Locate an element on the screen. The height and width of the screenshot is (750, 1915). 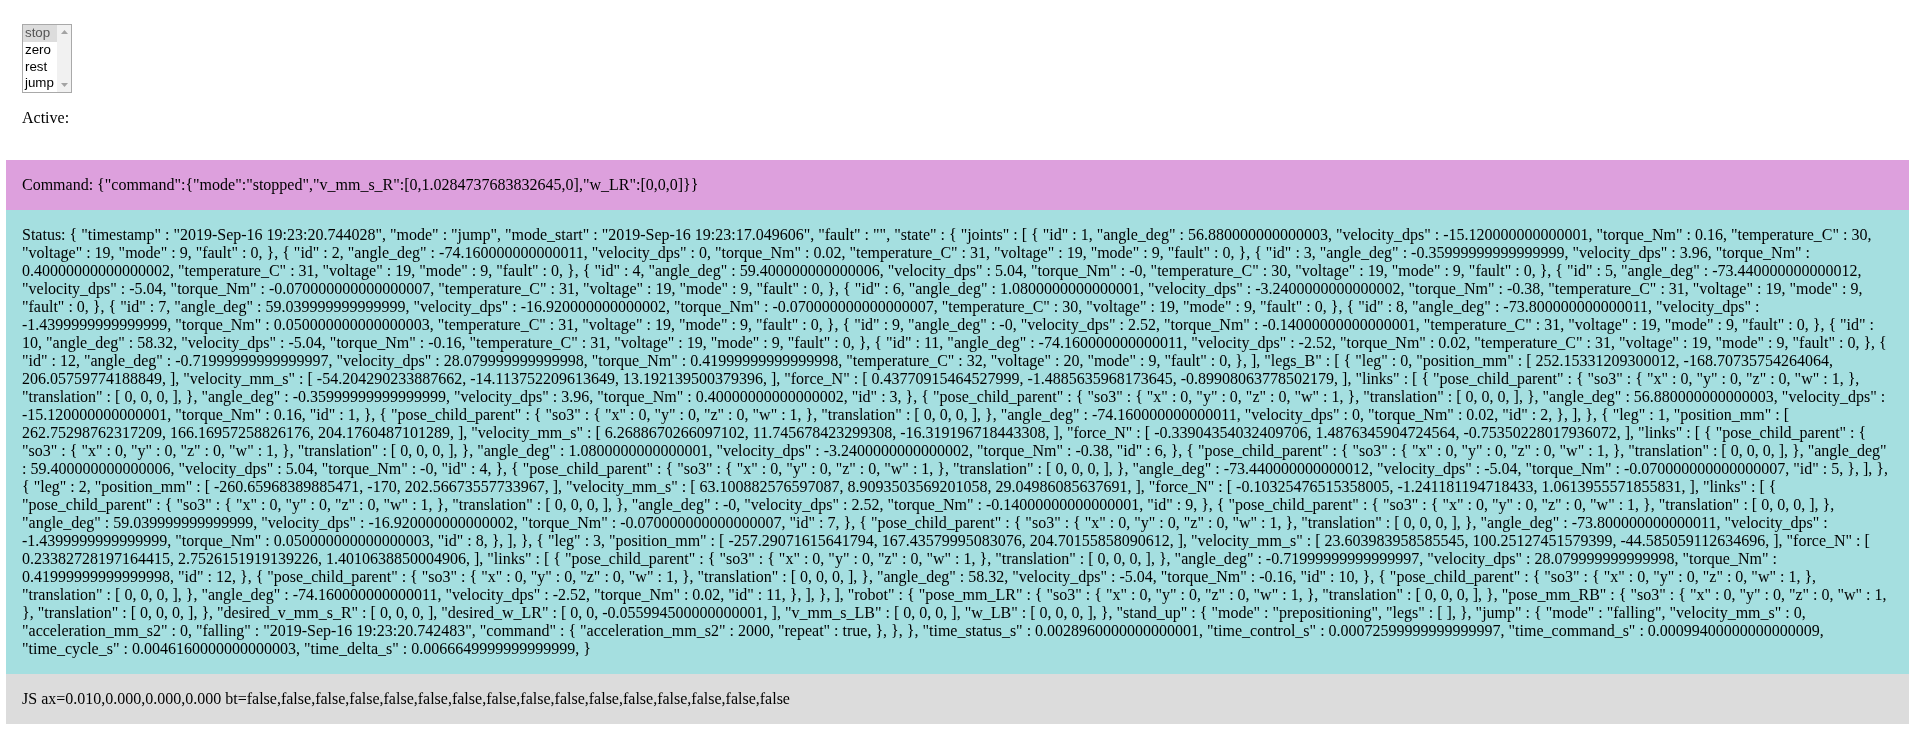
listbox-option: stop is located at coordinates (40, 33).